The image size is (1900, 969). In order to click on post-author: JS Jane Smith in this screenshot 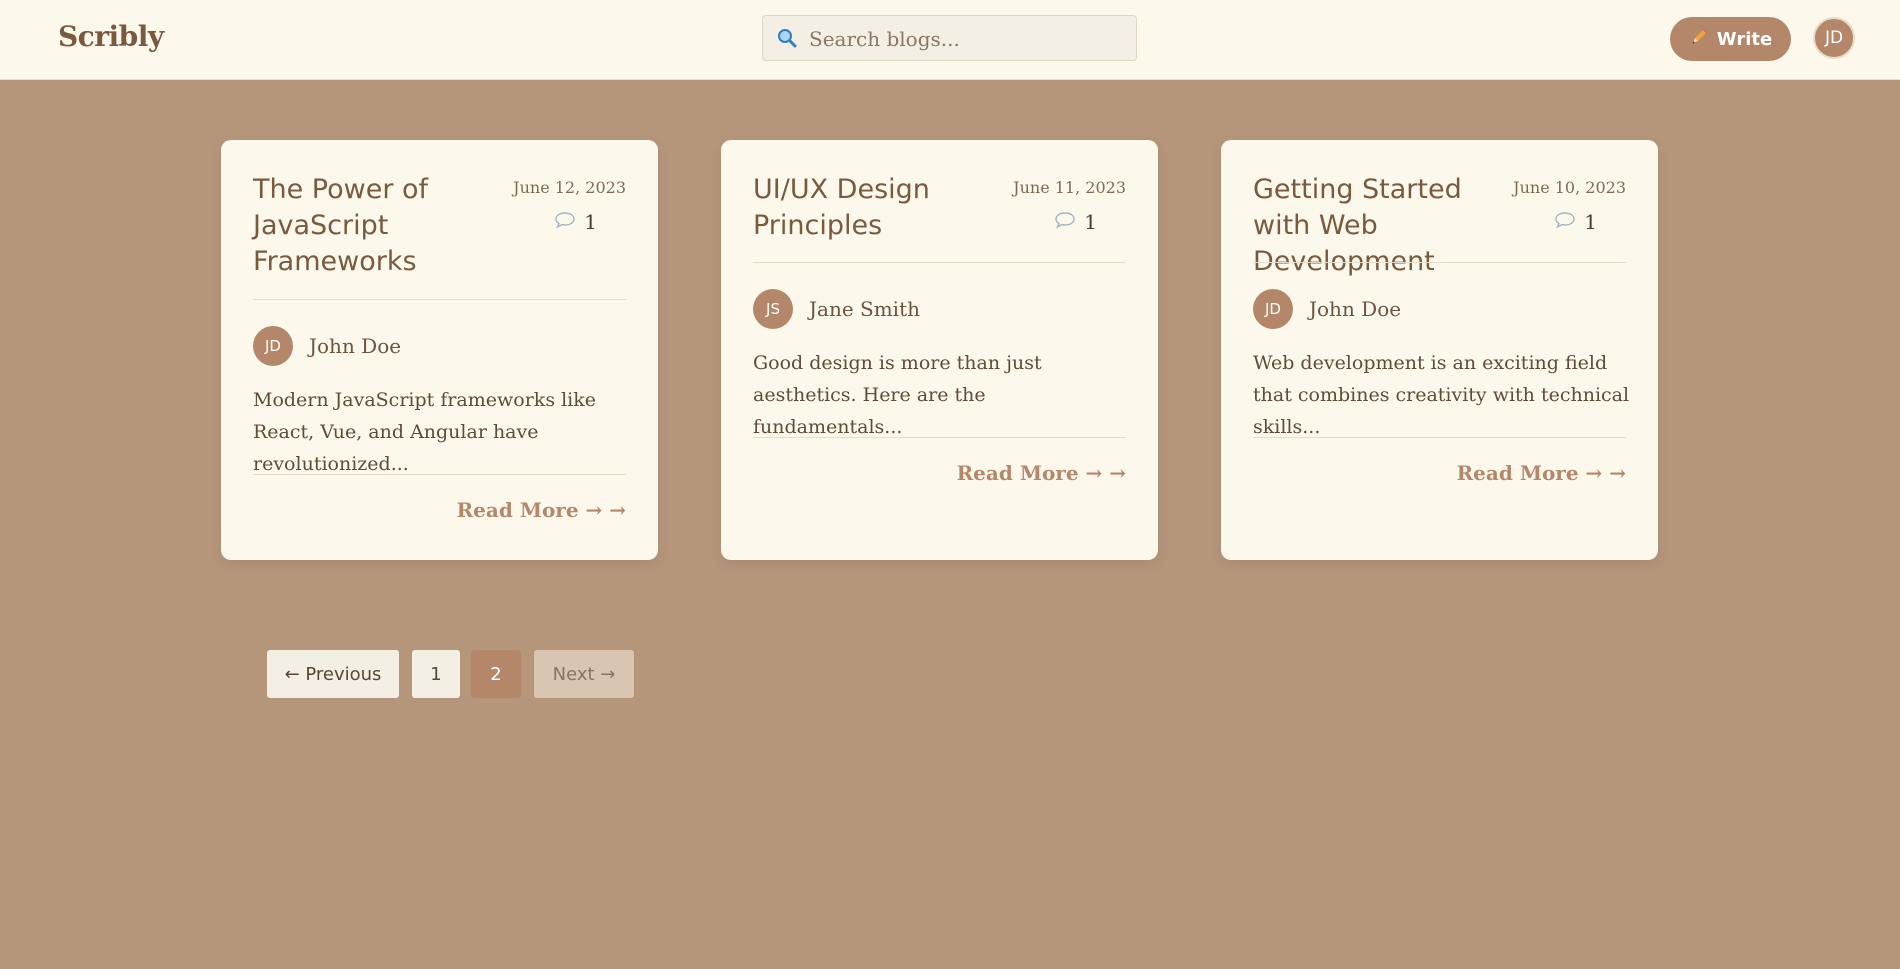, I will do `click(836, 309)`.